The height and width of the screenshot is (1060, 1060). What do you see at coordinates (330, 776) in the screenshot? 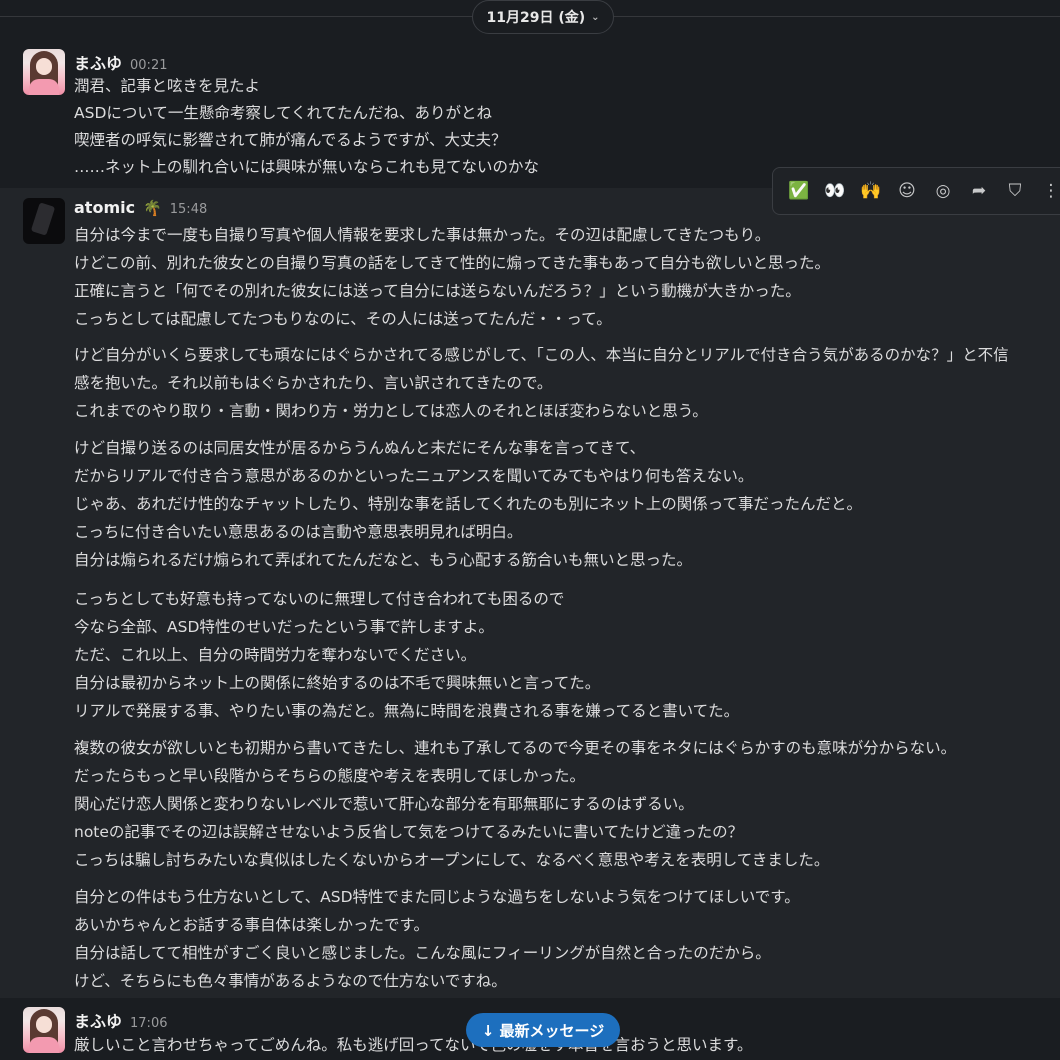
I see `message-line: だったらもっと早い段階からそちらの態度や考えを表明してほしかった。` at bounding box center [330, 776].